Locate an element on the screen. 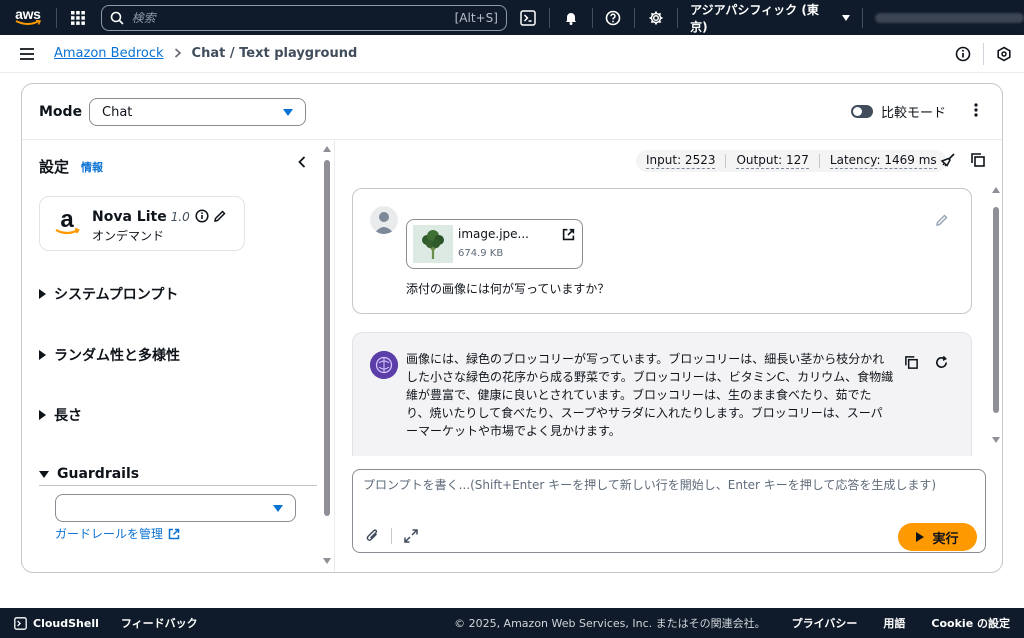  svg-text: a is located at coordinates (67, 220).